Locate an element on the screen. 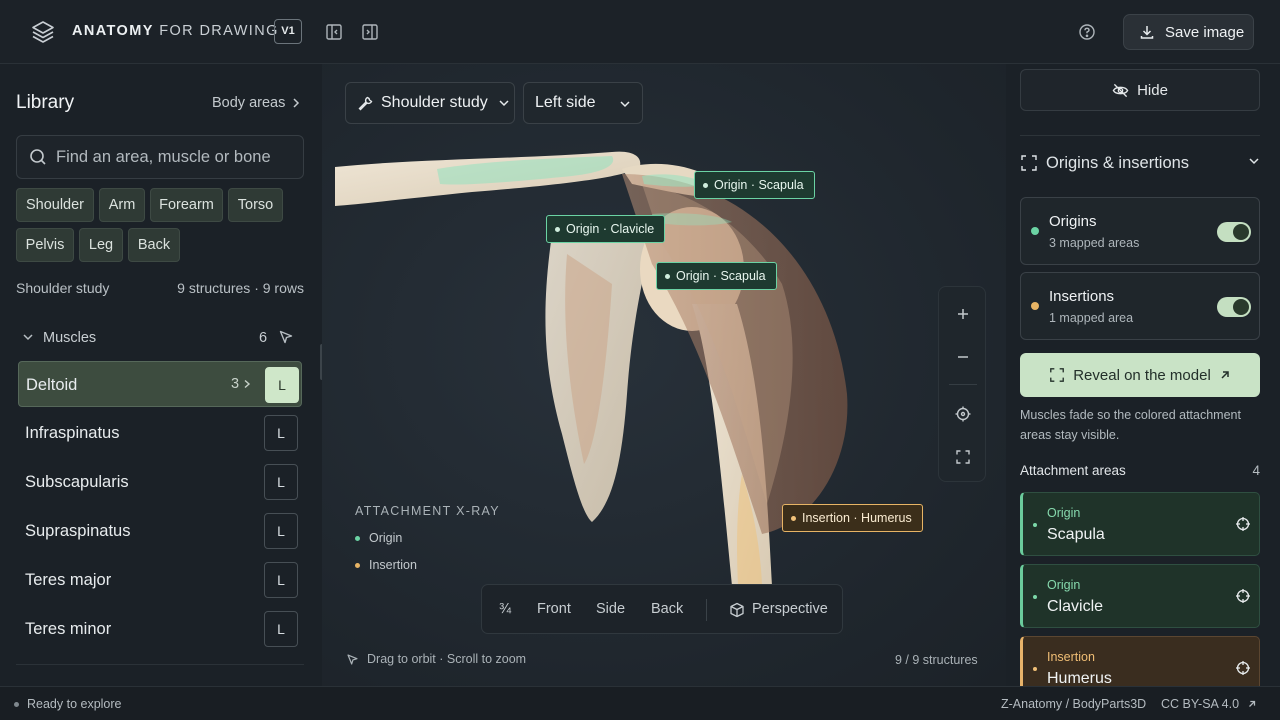  version-badge: V1 is located at coordinates (288, 31).